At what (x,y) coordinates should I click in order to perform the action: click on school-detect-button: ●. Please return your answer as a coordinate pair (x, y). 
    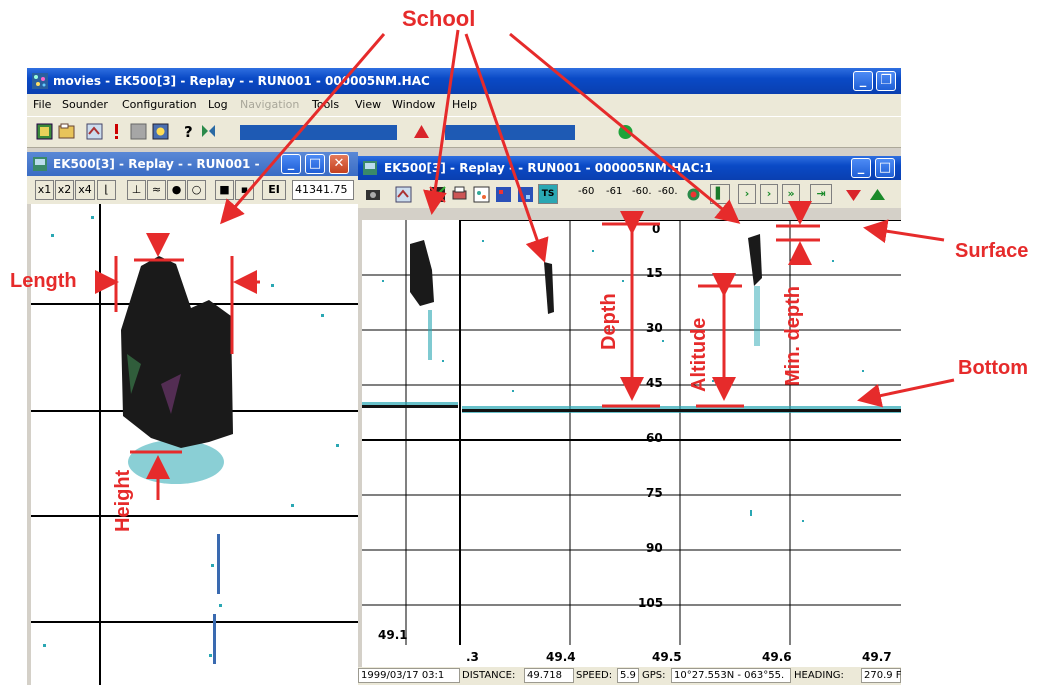
    Looking at the image, I should click on (176, 190).